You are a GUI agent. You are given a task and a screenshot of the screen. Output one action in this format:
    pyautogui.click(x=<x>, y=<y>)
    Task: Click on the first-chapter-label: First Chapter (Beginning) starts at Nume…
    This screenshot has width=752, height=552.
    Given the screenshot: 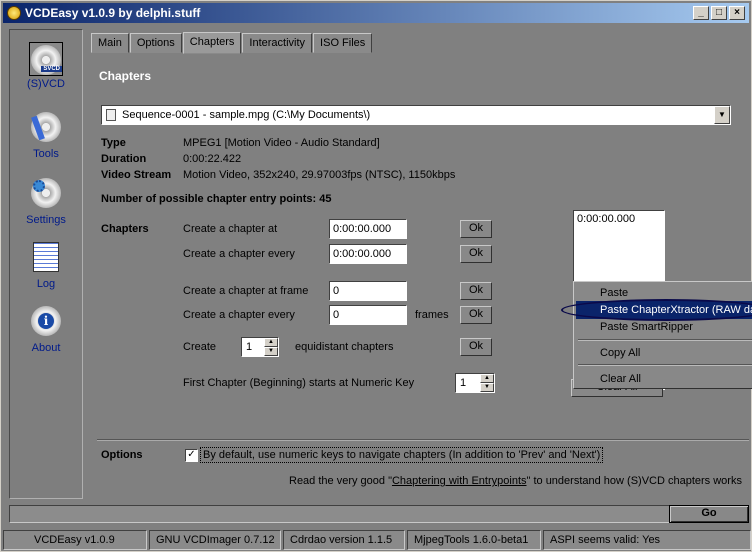 What is the action you would take?
    pyautogui.click(x=299, y=383)
    